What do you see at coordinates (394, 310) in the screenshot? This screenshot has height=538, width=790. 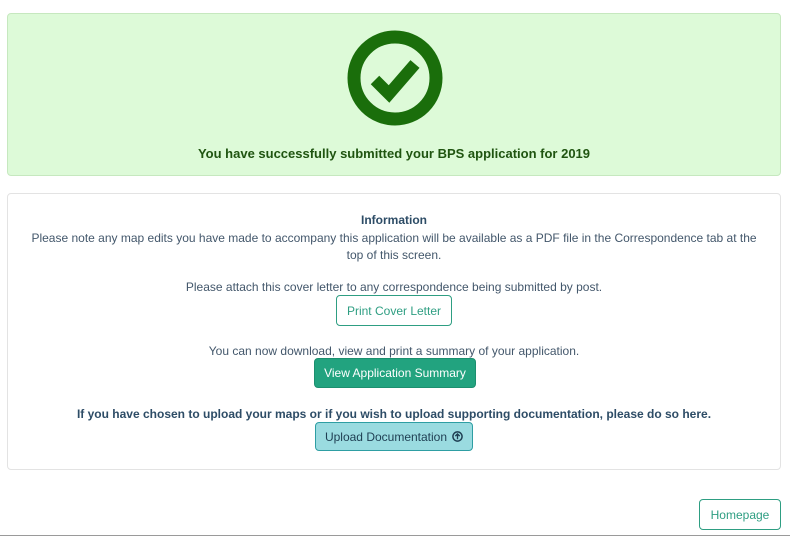 I see `print-cover-letter-button: Print Cover Letter` at bounding box center [394, 310].